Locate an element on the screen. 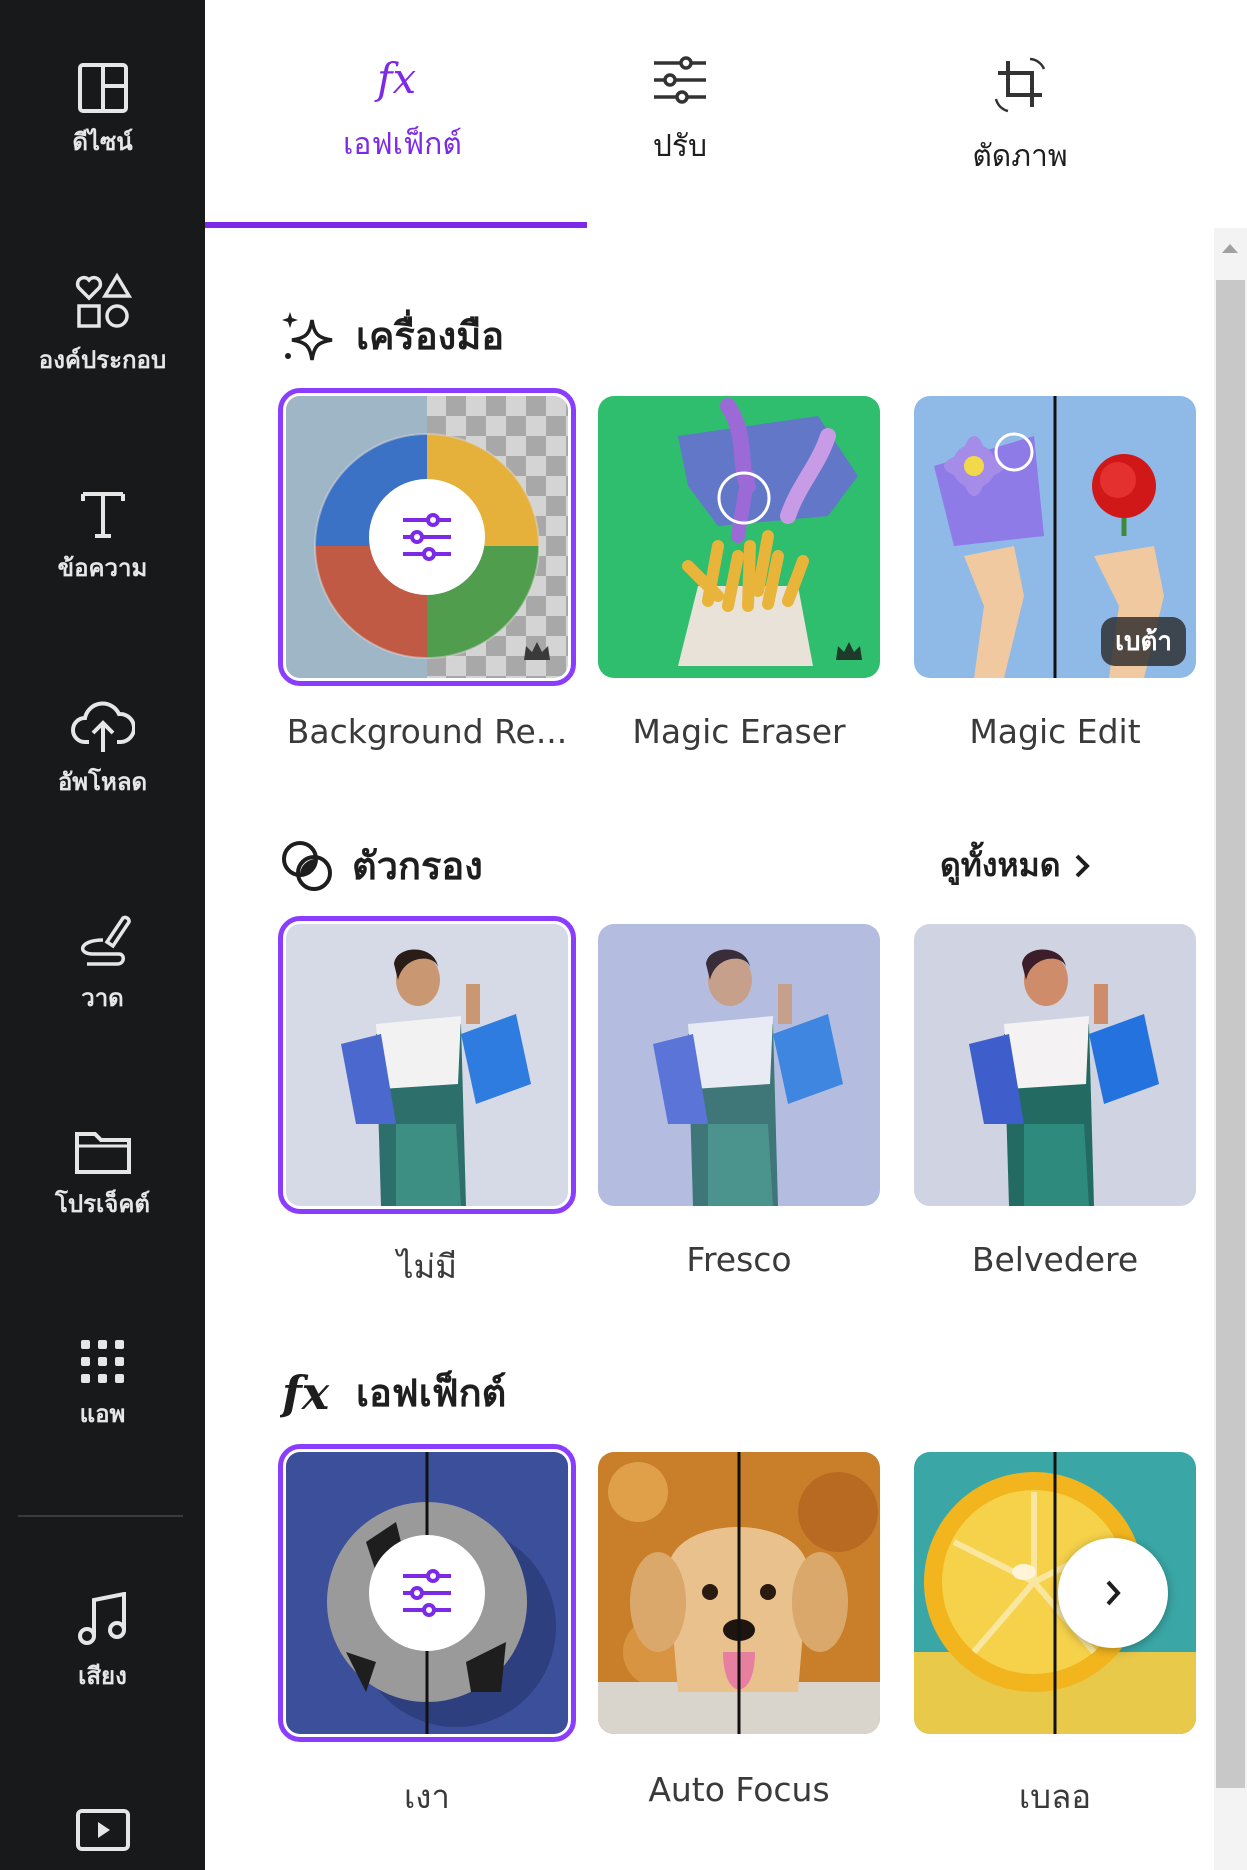 Image resolution: width=1247 pixels, height=1870 pixels. section-title-effects: fx เอฟเฟ็กต์ is located at coordinates (393, 1392).